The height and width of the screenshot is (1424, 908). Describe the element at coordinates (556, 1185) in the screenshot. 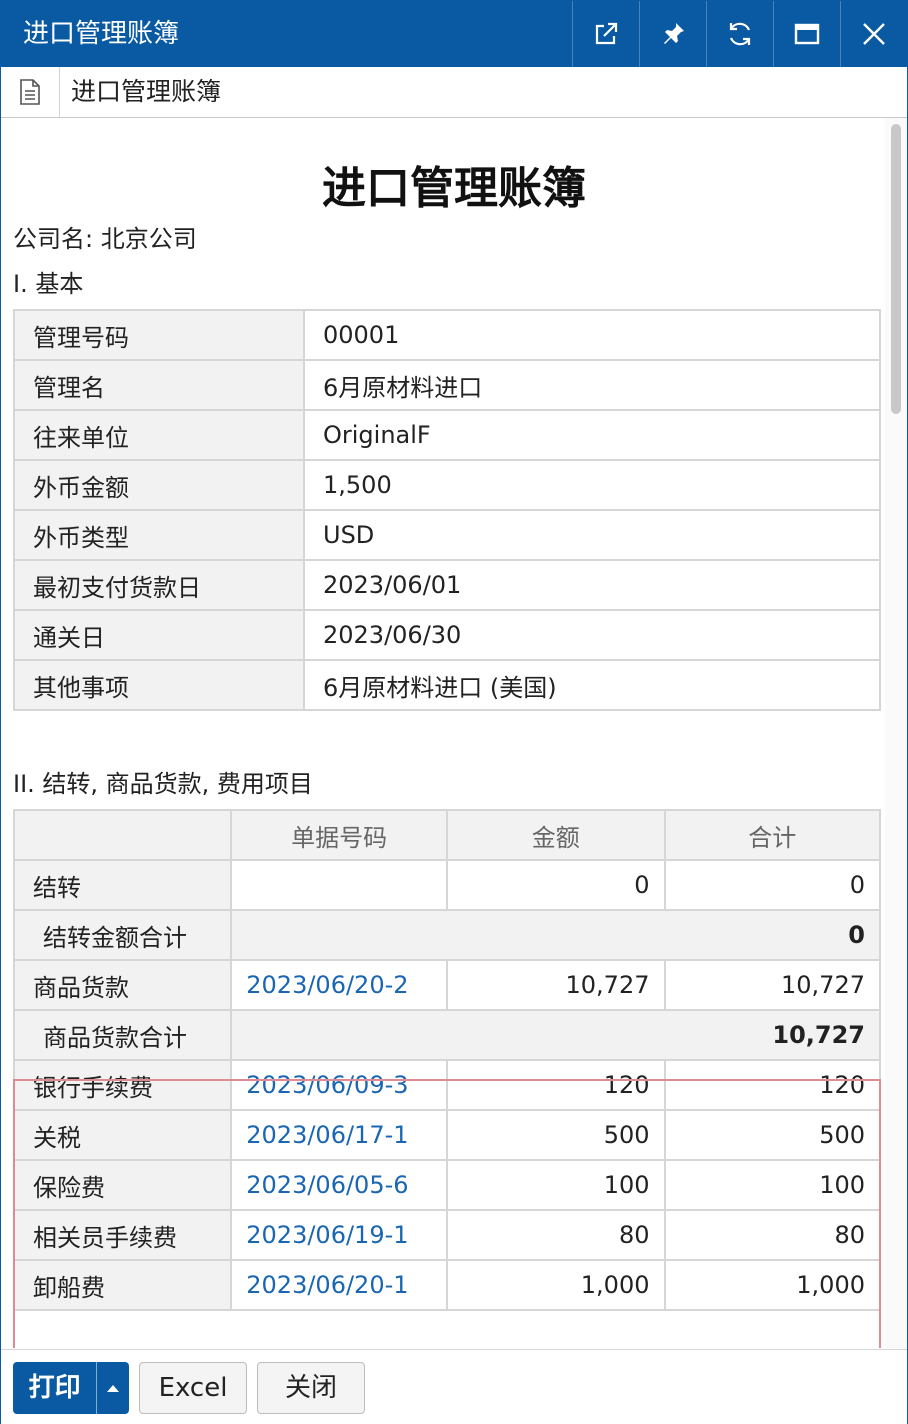

I see `fee-amount: 100` at that location.